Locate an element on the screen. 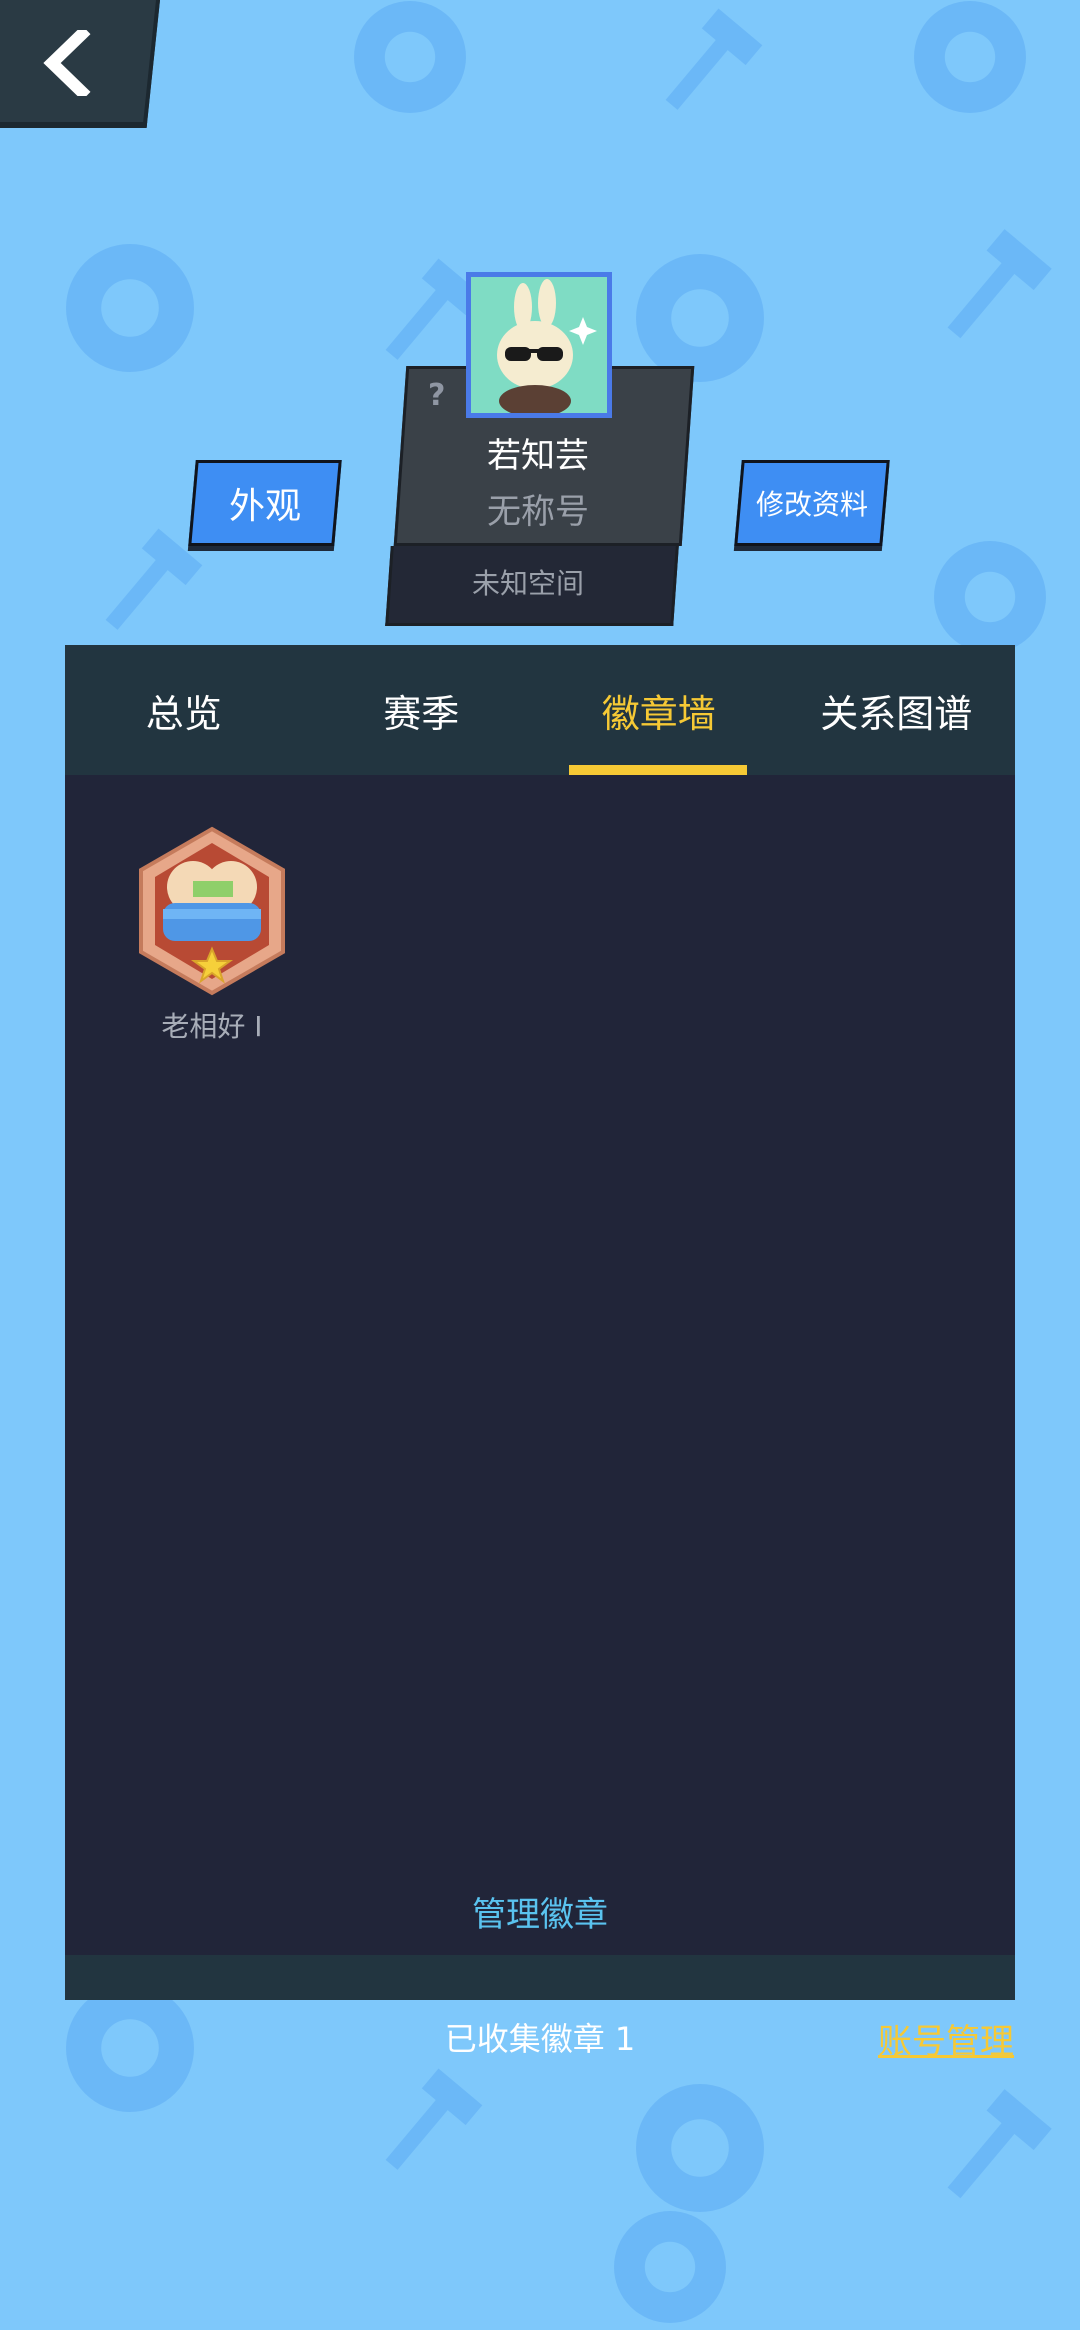  tab-label: 徽章墙 is located at coordinates (658, 713).